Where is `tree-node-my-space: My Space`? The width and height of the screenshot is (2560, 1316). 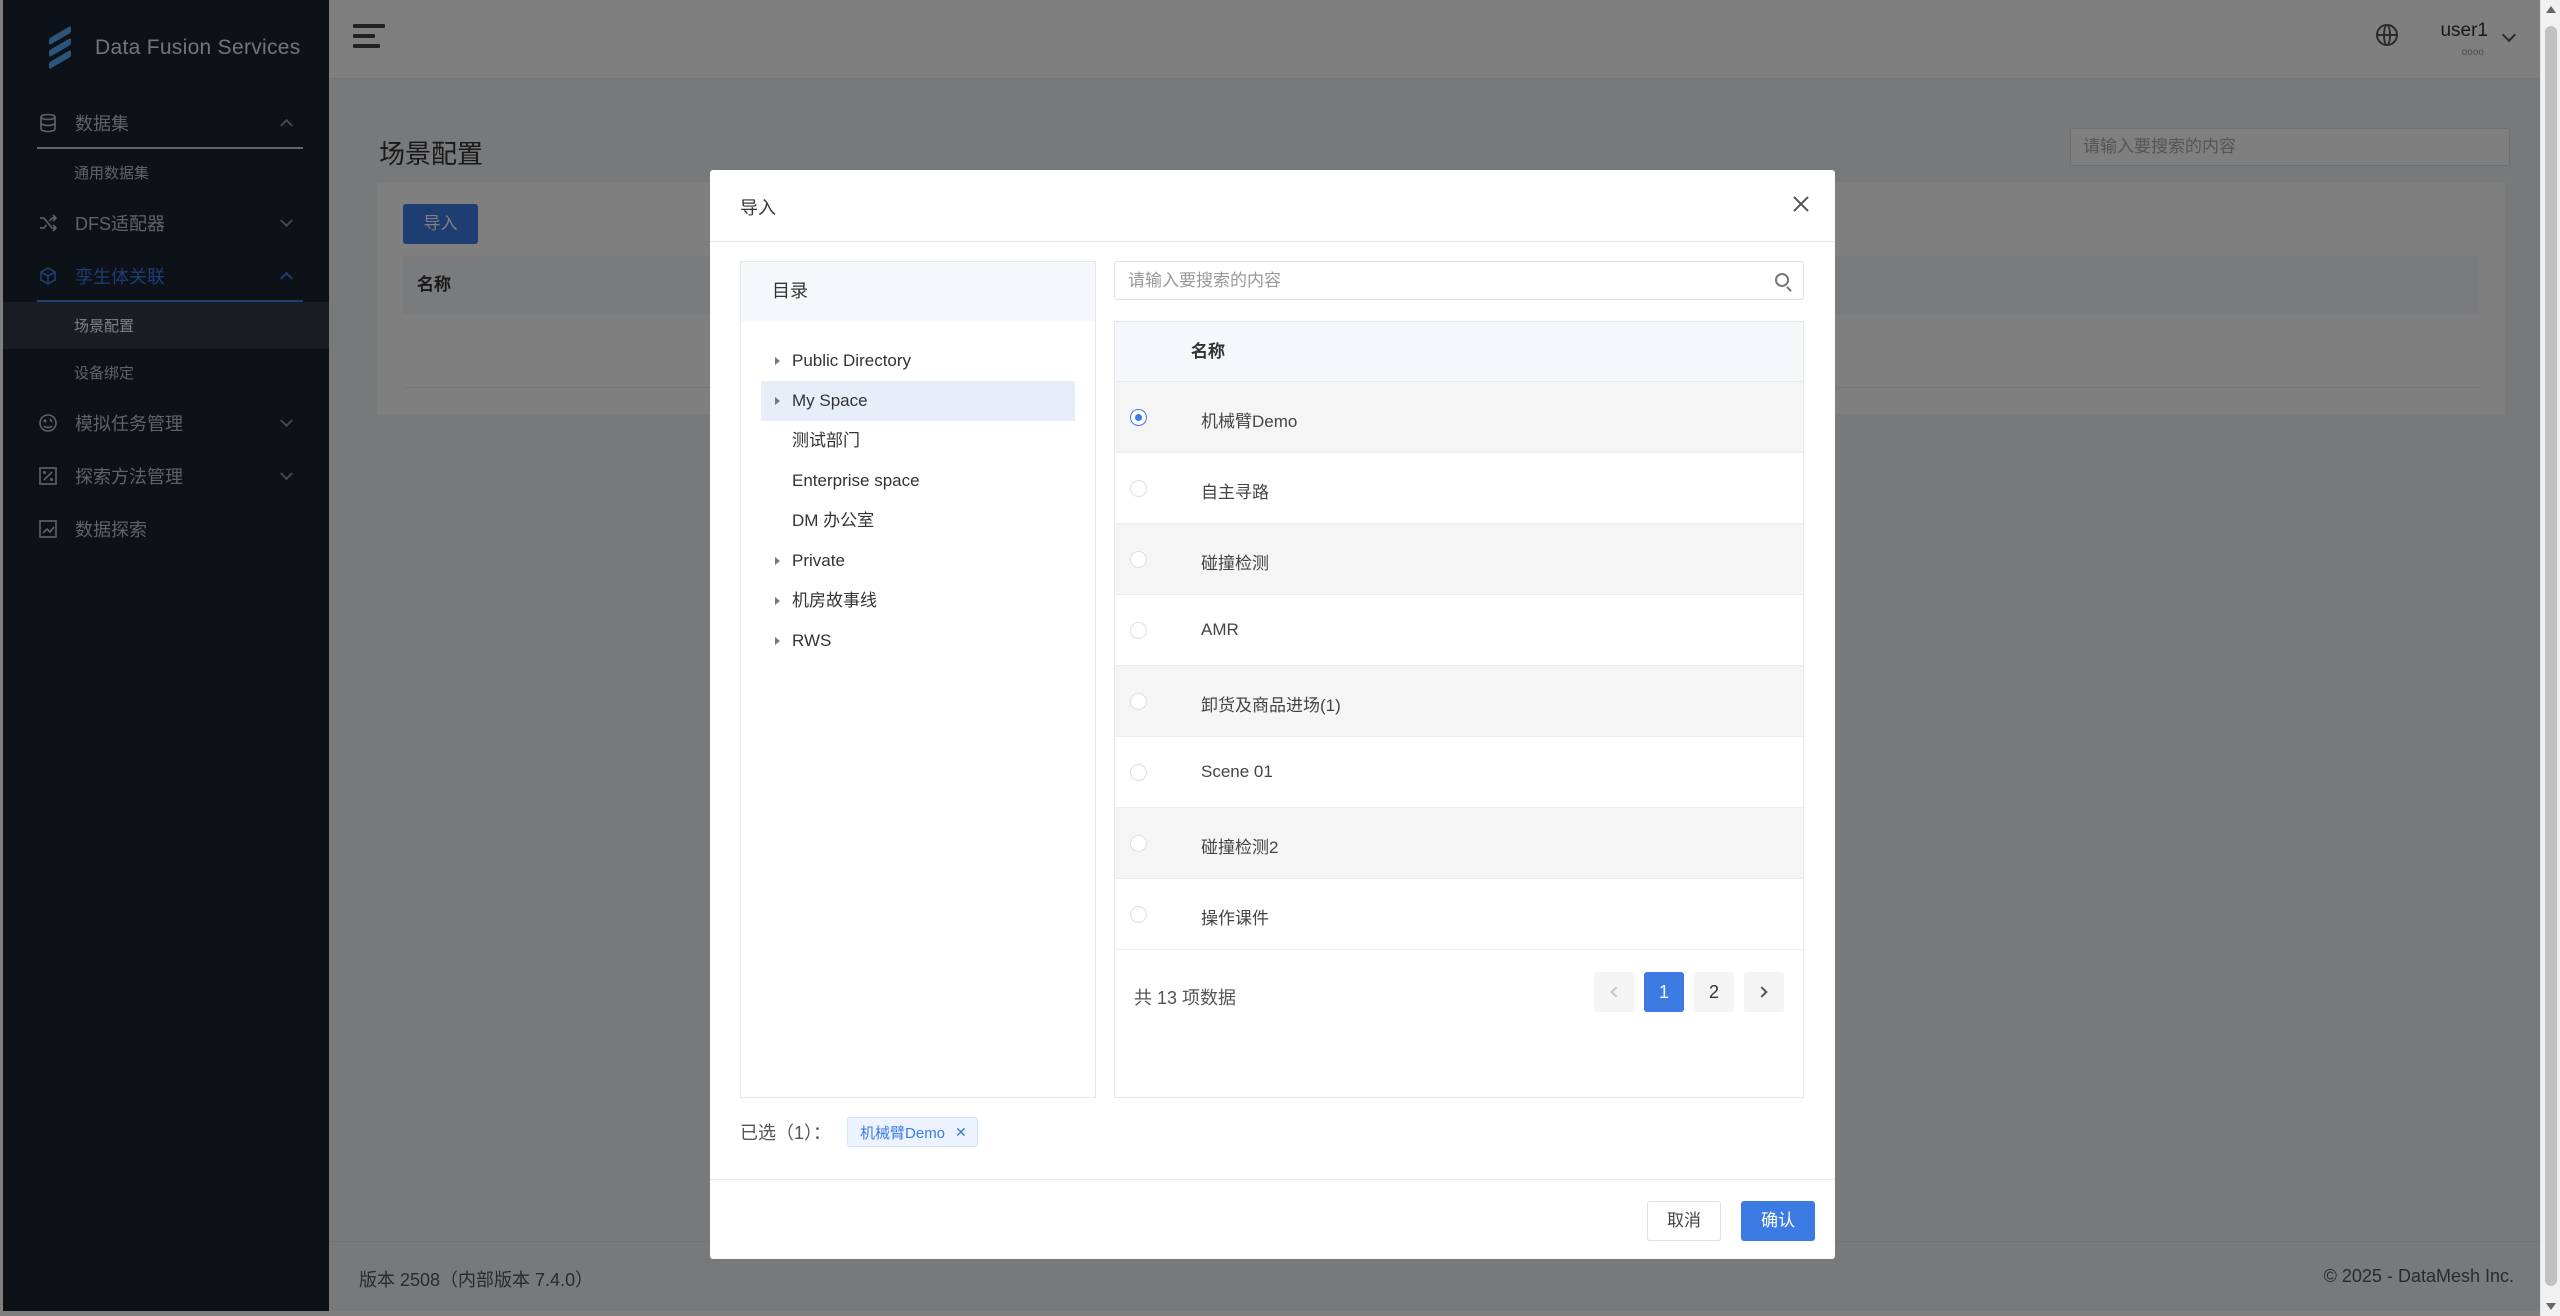
tree-node-my-space: My Space is located at coordinates (918, 401).